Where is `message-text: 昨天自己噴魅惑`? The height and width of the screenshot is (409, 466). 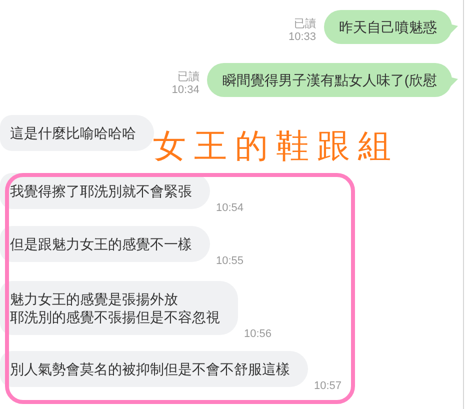 message-text: 昨天自己噴魅惑 is located at coordinates (388, 27).